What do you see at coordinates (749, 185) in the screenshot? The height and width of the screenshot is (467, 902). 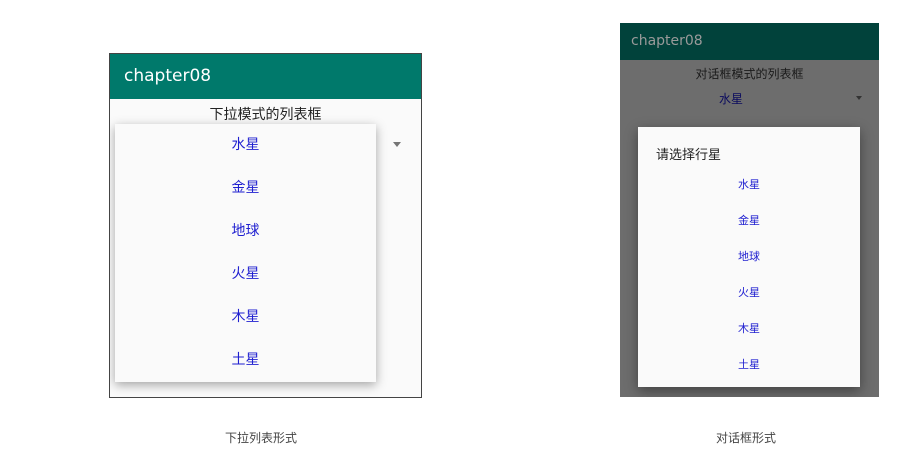 I see `dialog-item-mercury: 水星` at bounding box center [749, 185].